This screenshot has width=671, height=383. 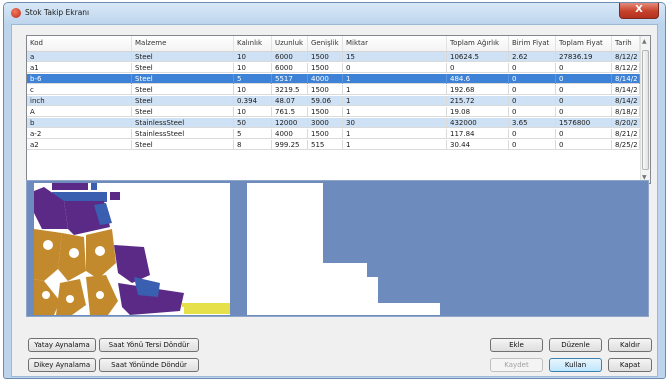 I want to click on col-header-toplam-fiyat: Toplam Fiyat, so click(x=584, y=43).